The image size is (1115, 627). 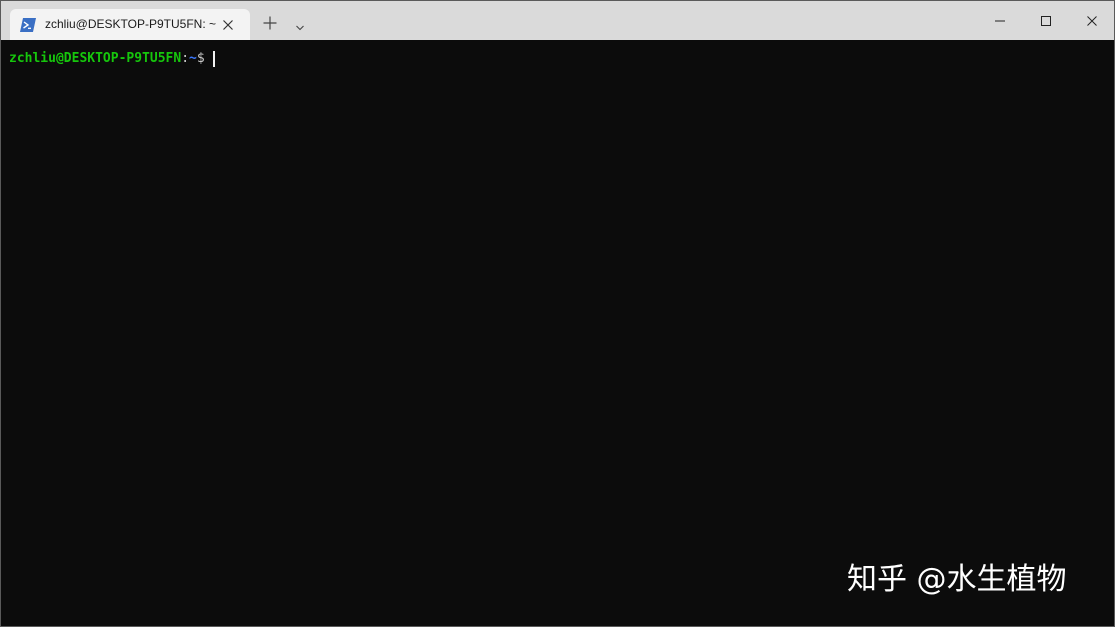 I want to click on maximize-icon, so click(x=1046, y=21).